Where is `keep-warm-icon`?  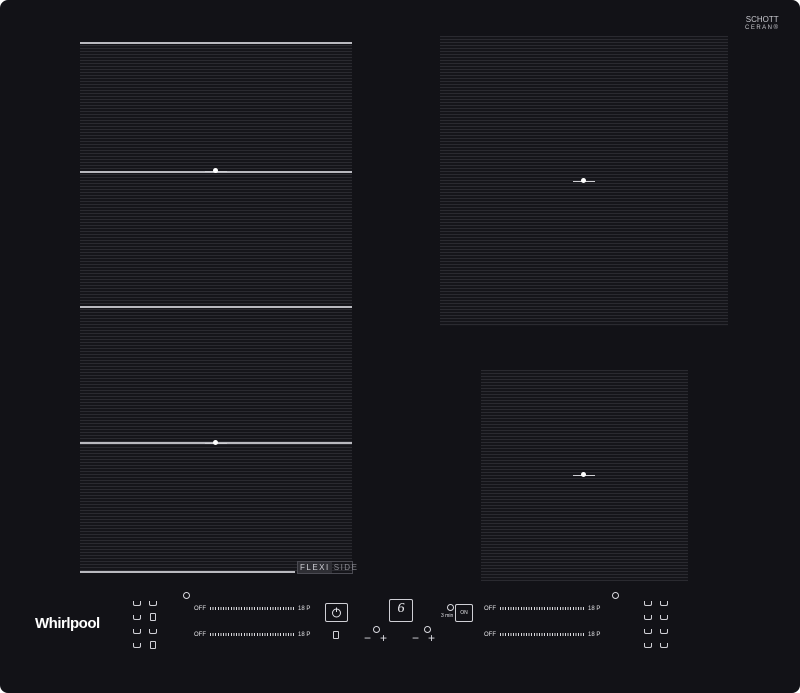
keep-warm-icon is located at coordinates (450, 607).